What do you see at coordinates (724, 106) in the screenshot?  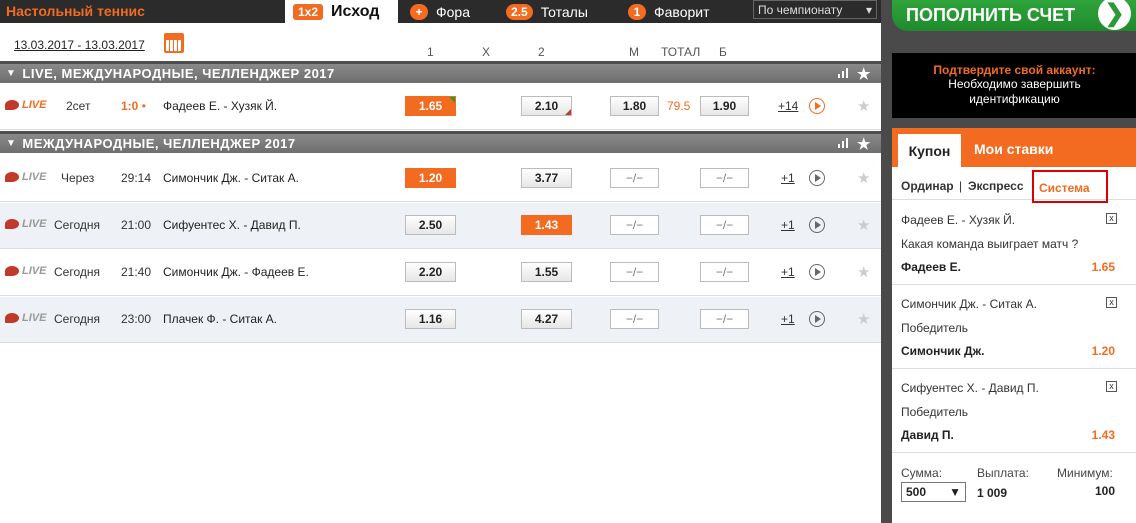 I see `odd-over-button: 1.90` at bounding box center [724, 106].